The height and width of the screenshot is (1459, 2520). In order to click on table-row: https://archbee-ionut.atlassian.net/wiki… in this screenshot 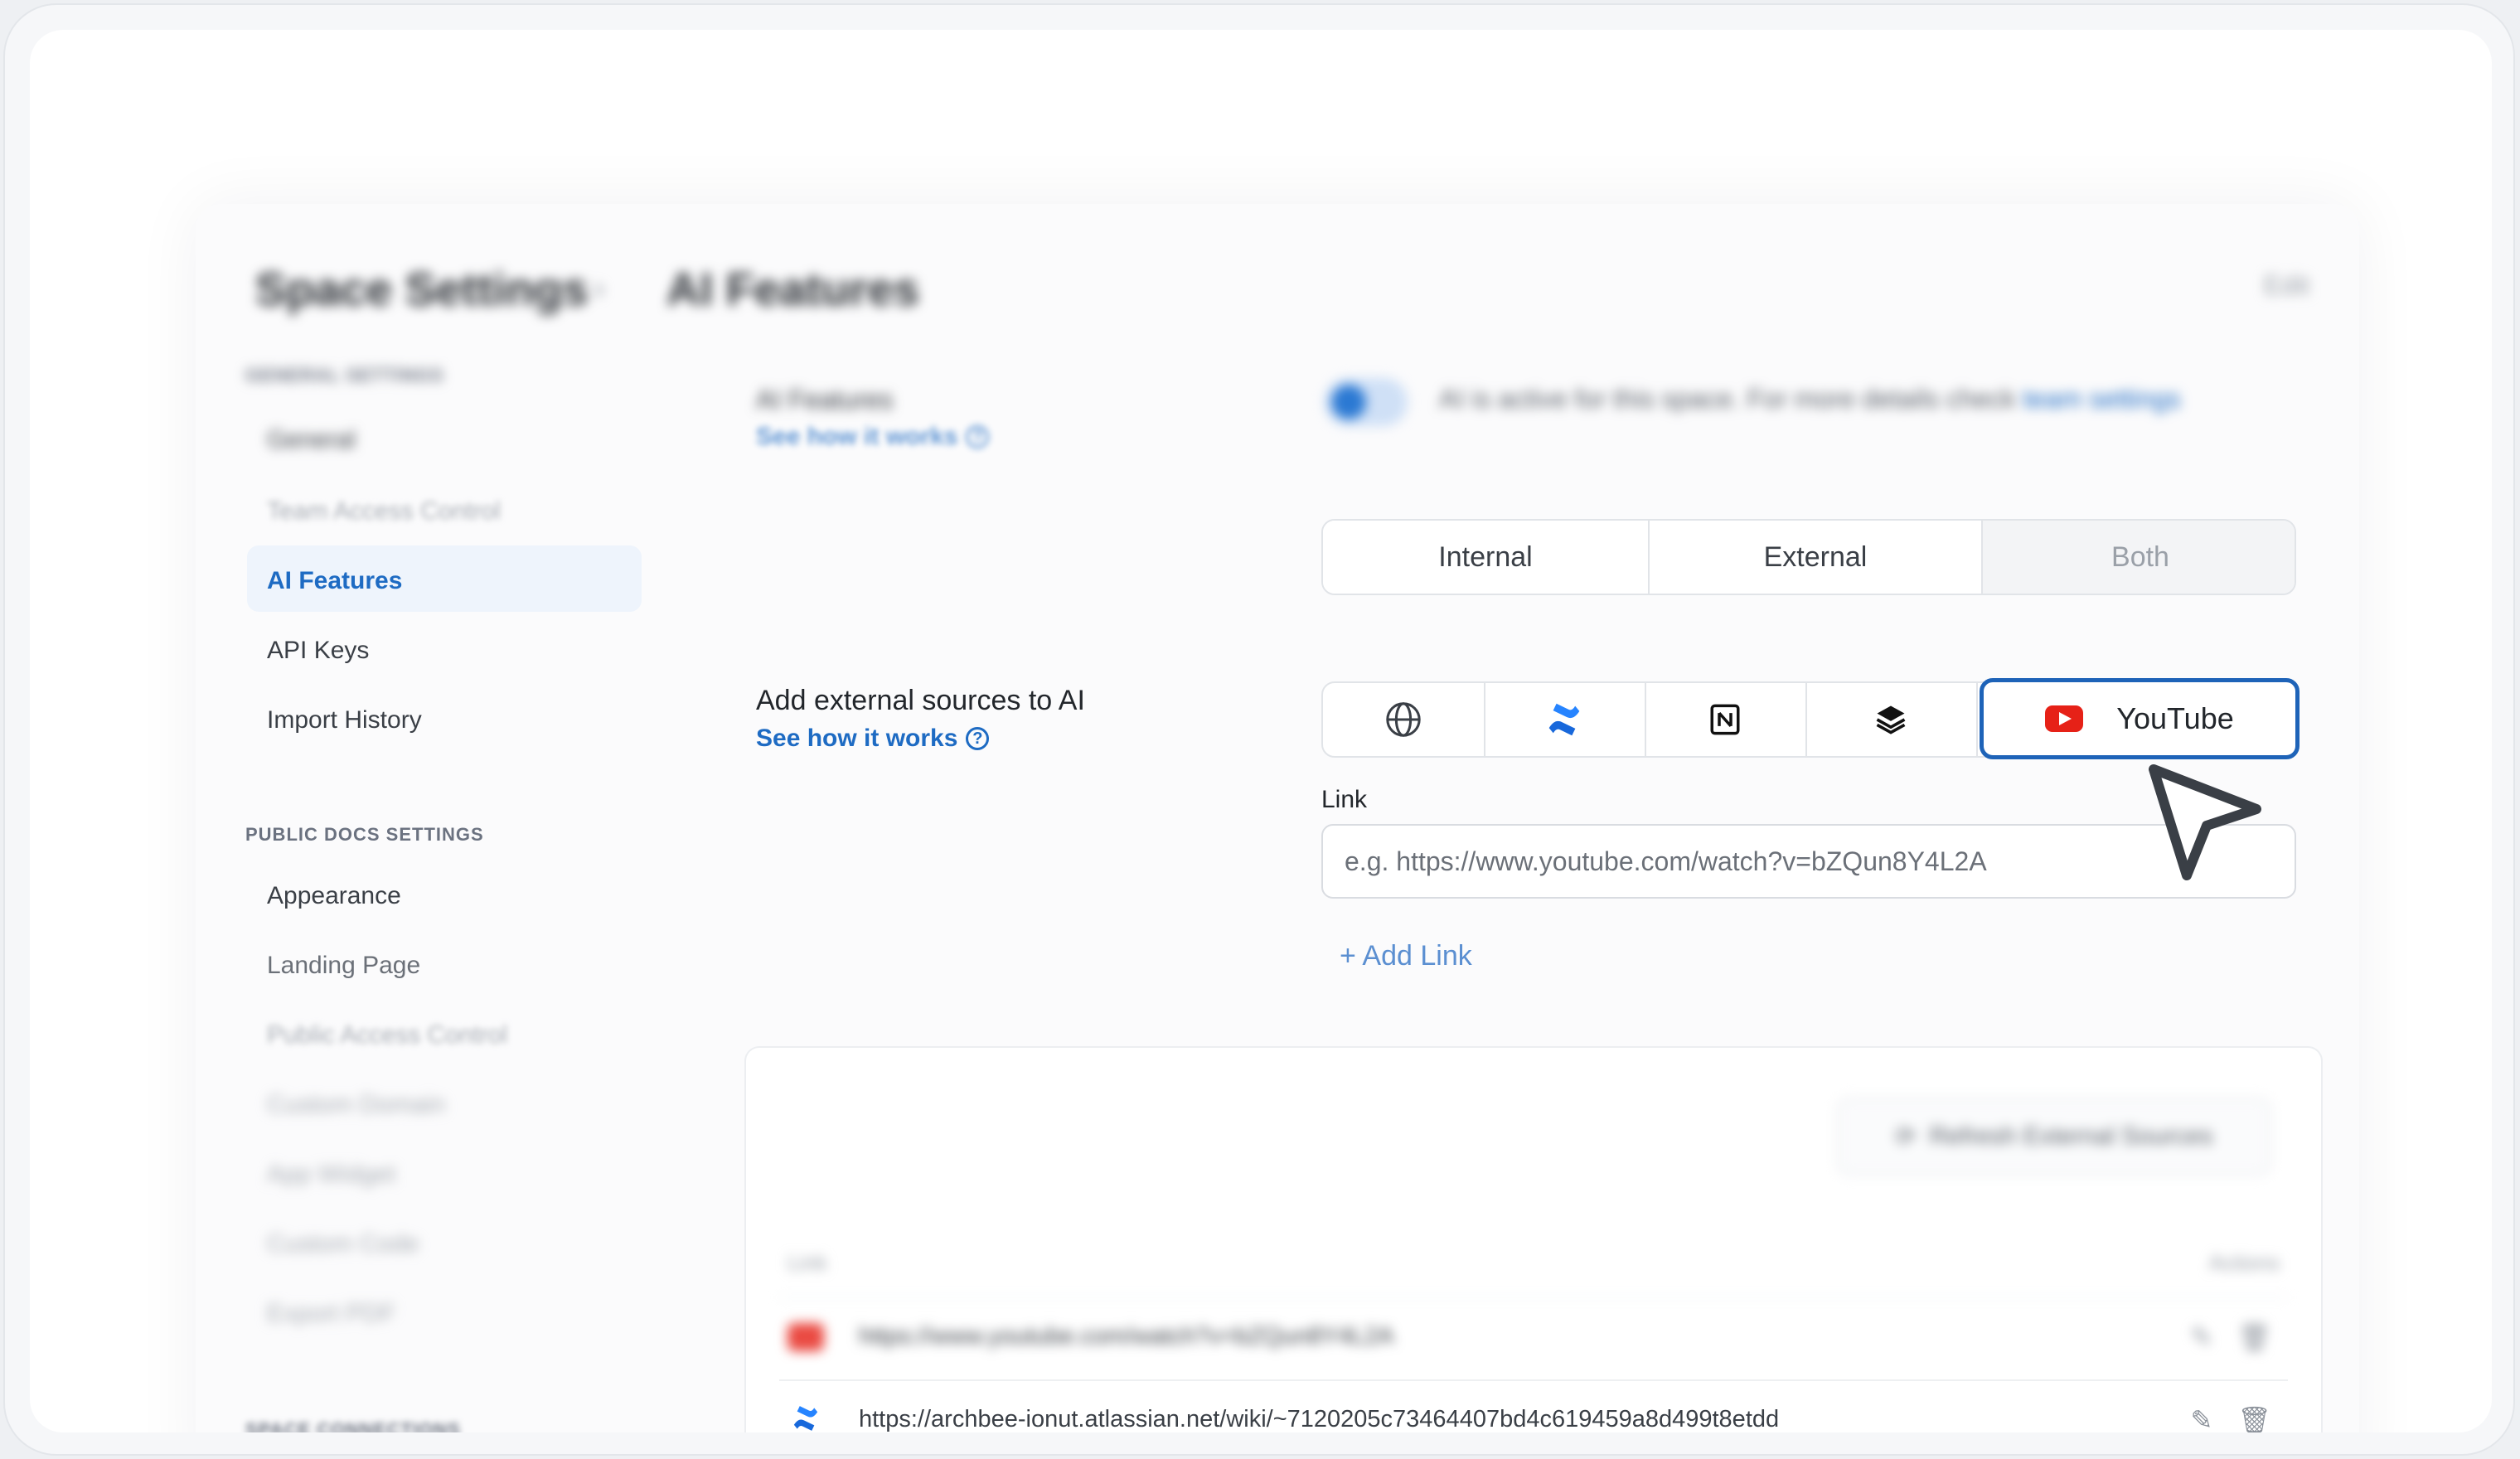, I will do `click(1533, 1405)`.